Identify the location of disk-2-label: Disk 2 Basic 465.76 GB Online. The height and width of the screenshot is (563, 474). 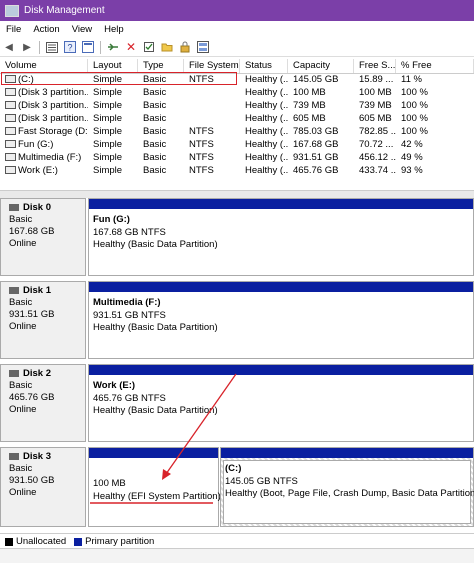
(43, 403).